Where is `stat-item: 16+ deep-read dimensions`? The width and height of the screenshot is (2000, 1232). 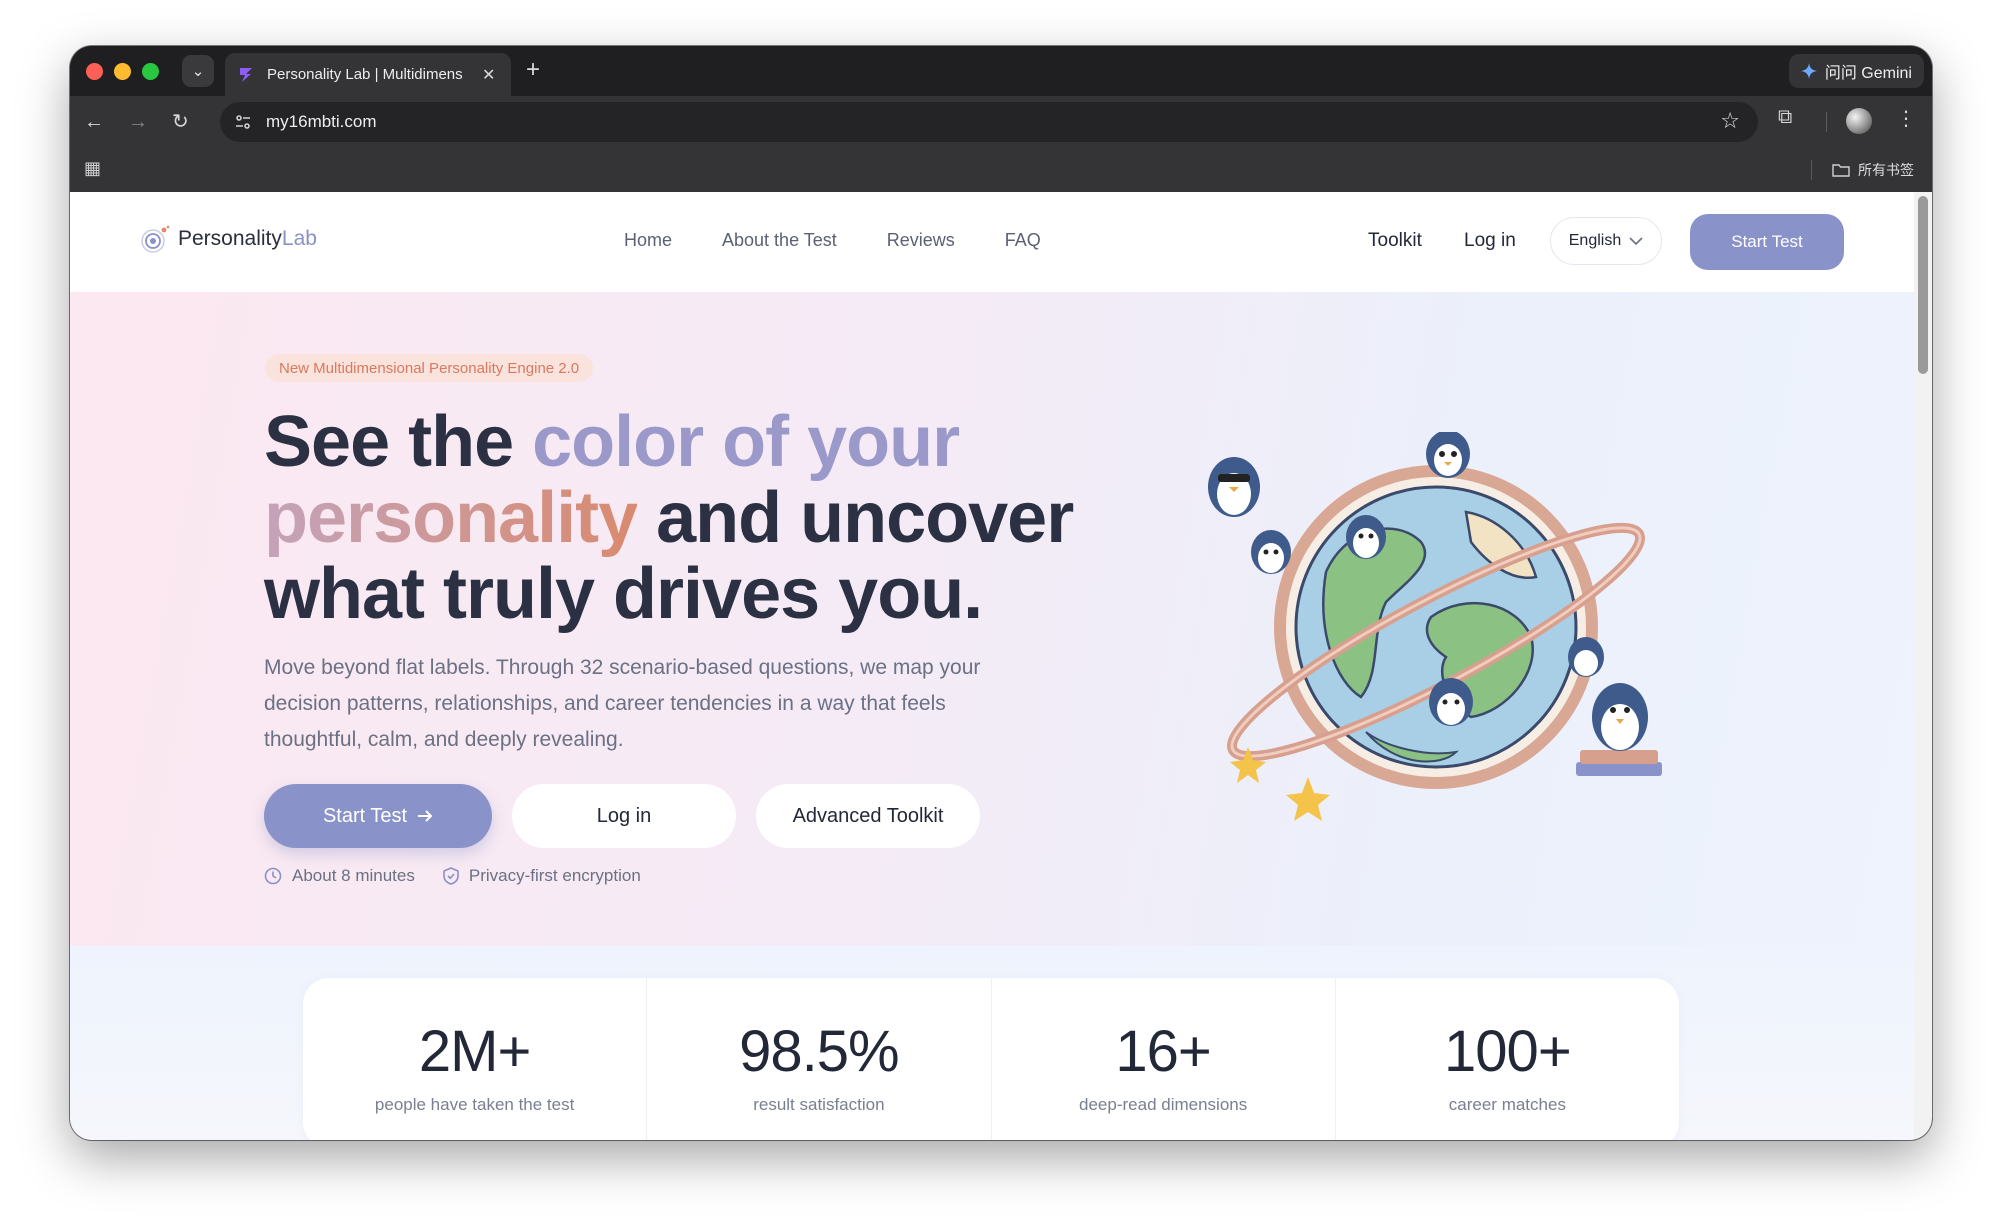
stat-item: 16+ deep-read dimensions is located at coordinates (1164, 1059).